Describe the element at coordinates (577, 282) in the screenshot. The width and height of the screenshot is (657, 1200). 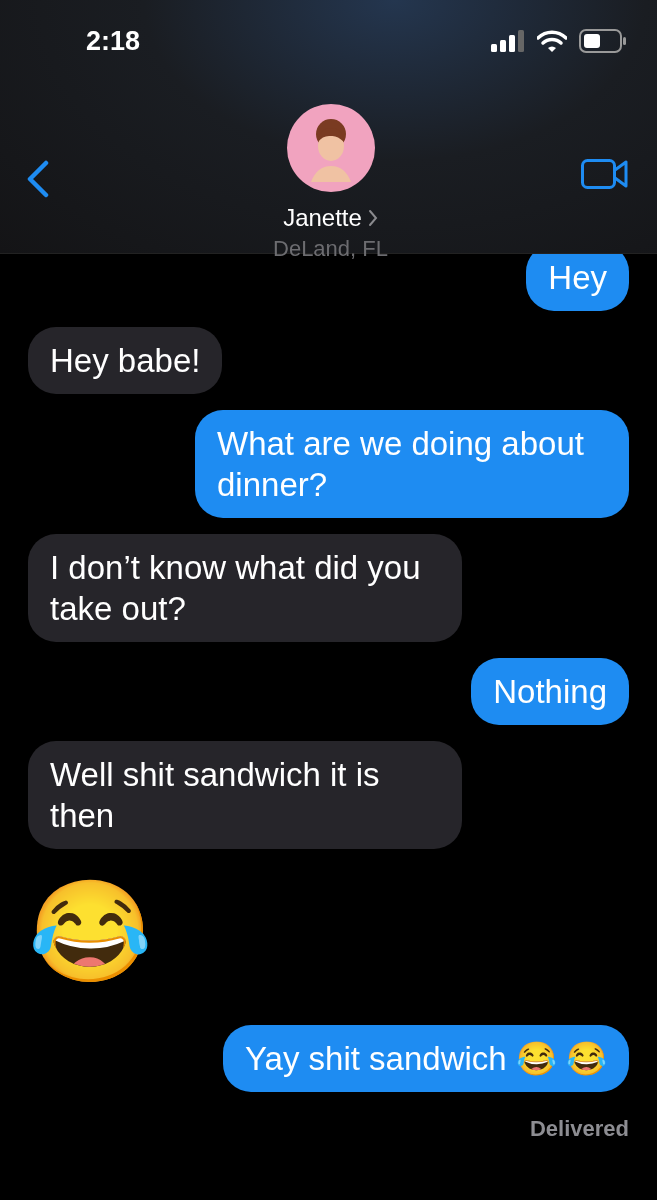
I see `message-bubble: Hey` at that location.